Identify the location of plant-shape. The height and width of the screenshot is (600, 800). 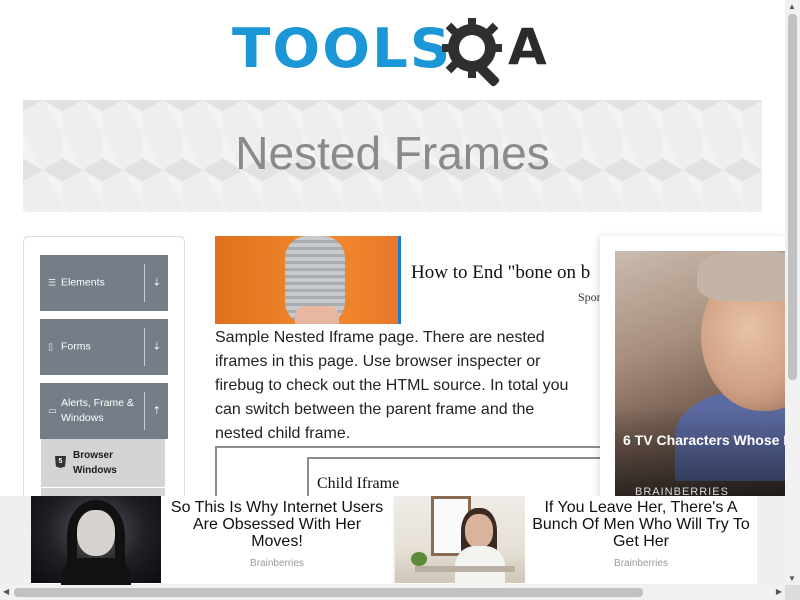
(419, 559).